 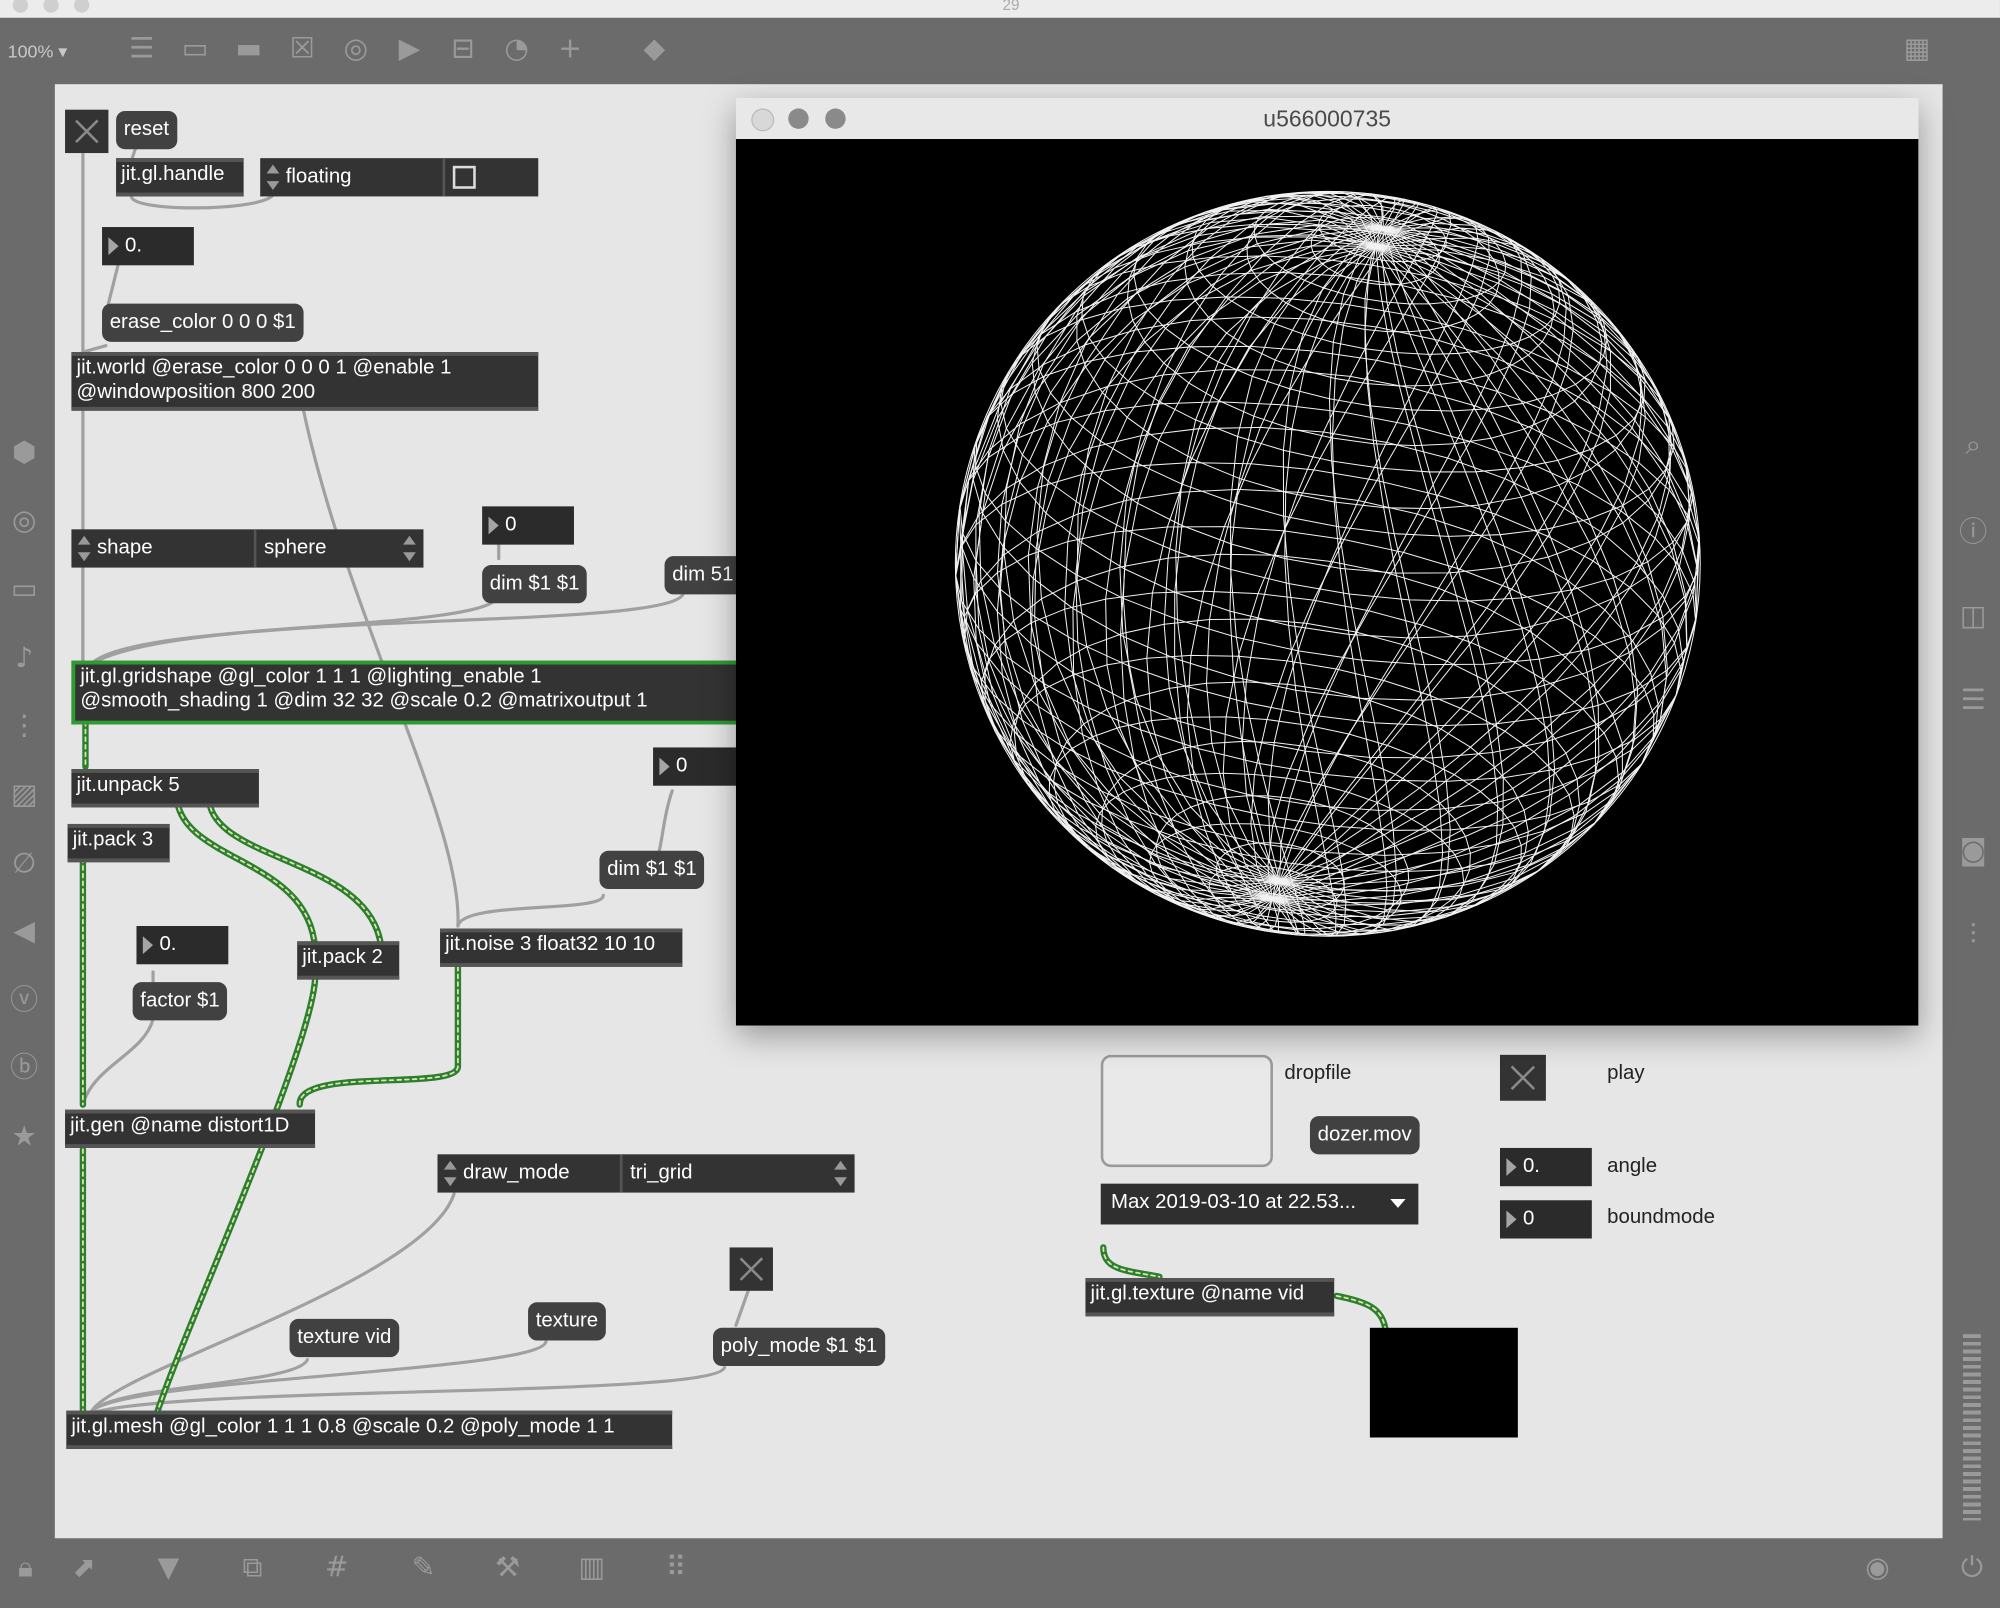 What do you see at coordinates (344, 1338) in the screenshot?
I see `texture-vid-message: texture vid` at bounding box center [344, 1338].